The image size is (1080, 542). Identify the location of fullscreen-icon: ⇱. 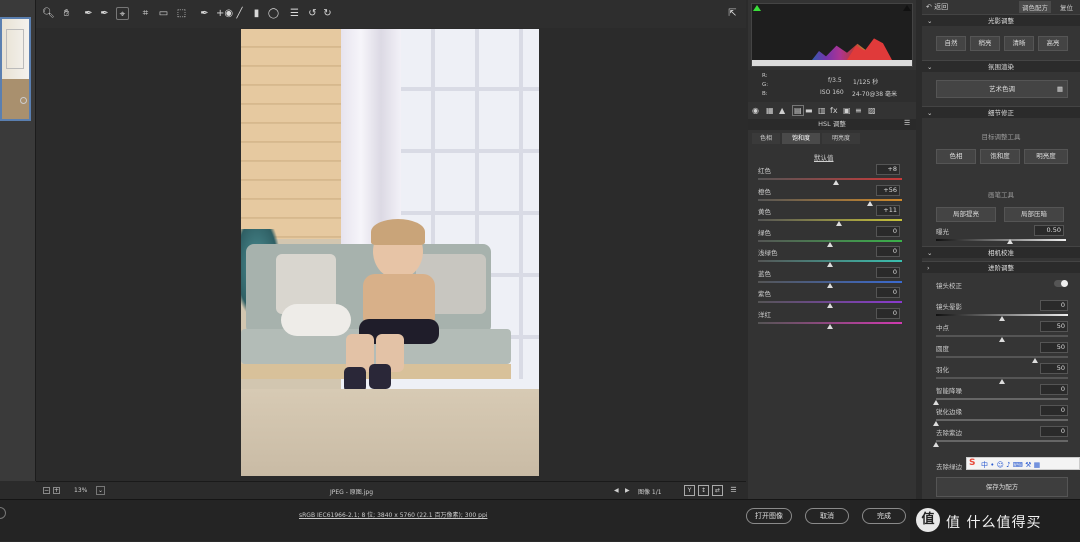
(732, 13).